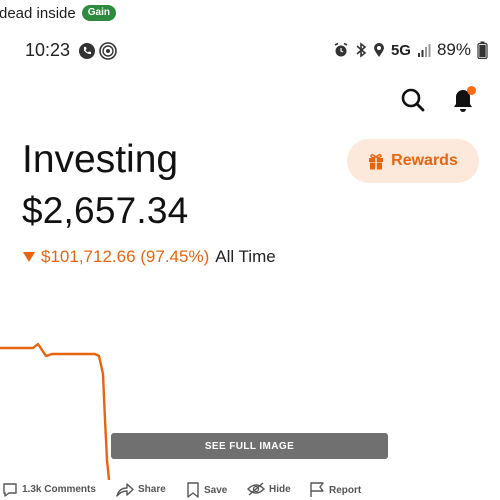  What do you see at coordinates (482, 50) in the screenshot?
I see `battery-icon` at bounding box center [482, 50].